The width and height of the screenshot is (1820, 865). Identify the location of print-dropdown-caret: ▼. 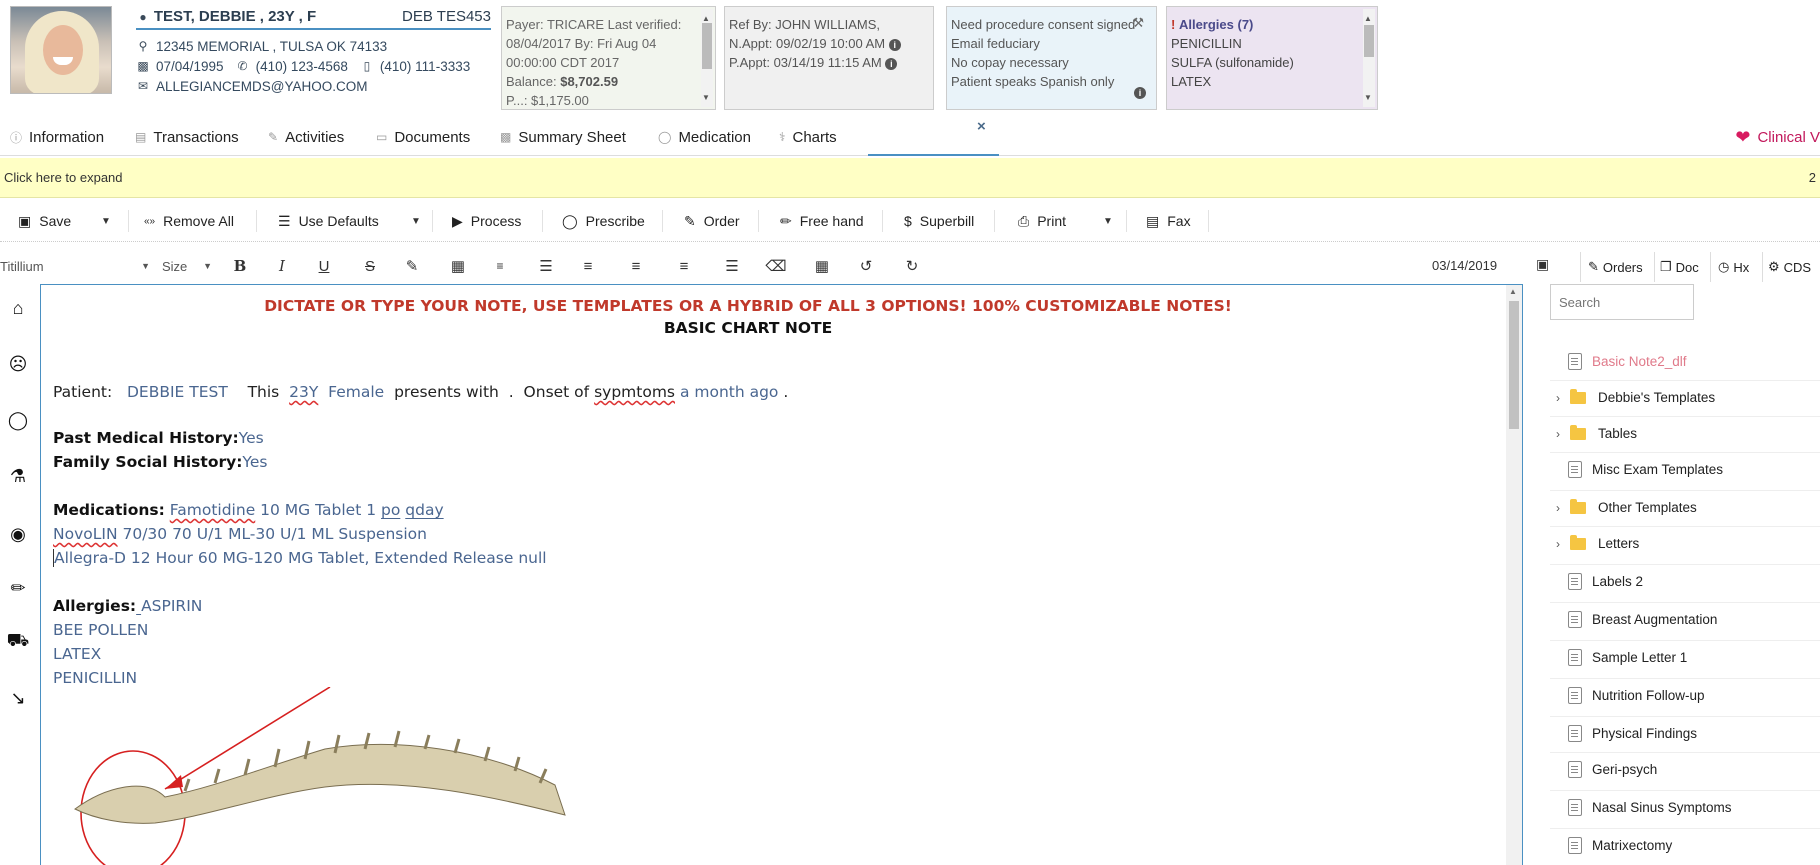
(1108, 221).